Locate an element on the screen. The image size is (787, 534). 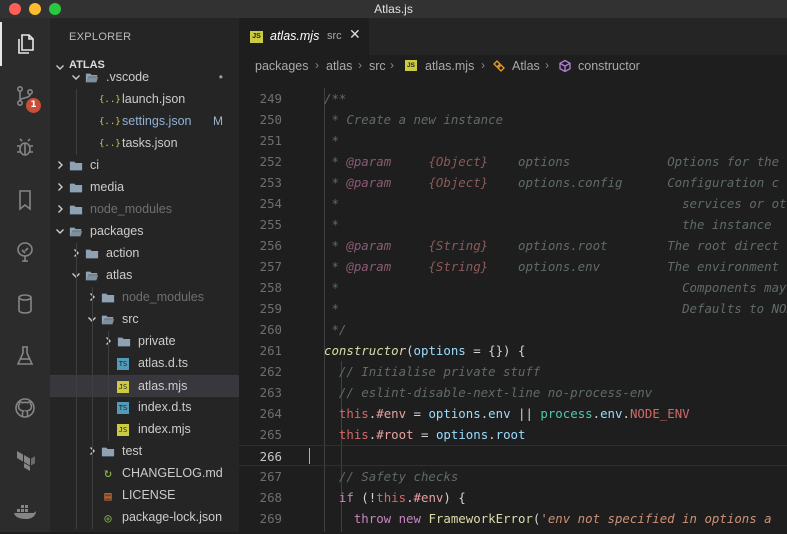
tree-item-label: index.mjs is located at coordinates (164, 429).